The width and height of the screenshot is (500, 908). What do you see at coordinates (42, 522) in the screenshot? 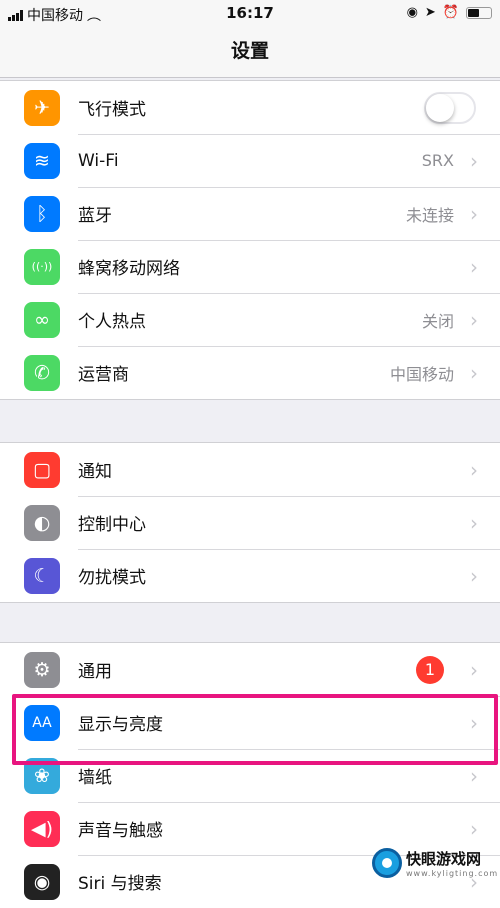
I see `control-center-icon: ◐` at bounding box center [42, 522].